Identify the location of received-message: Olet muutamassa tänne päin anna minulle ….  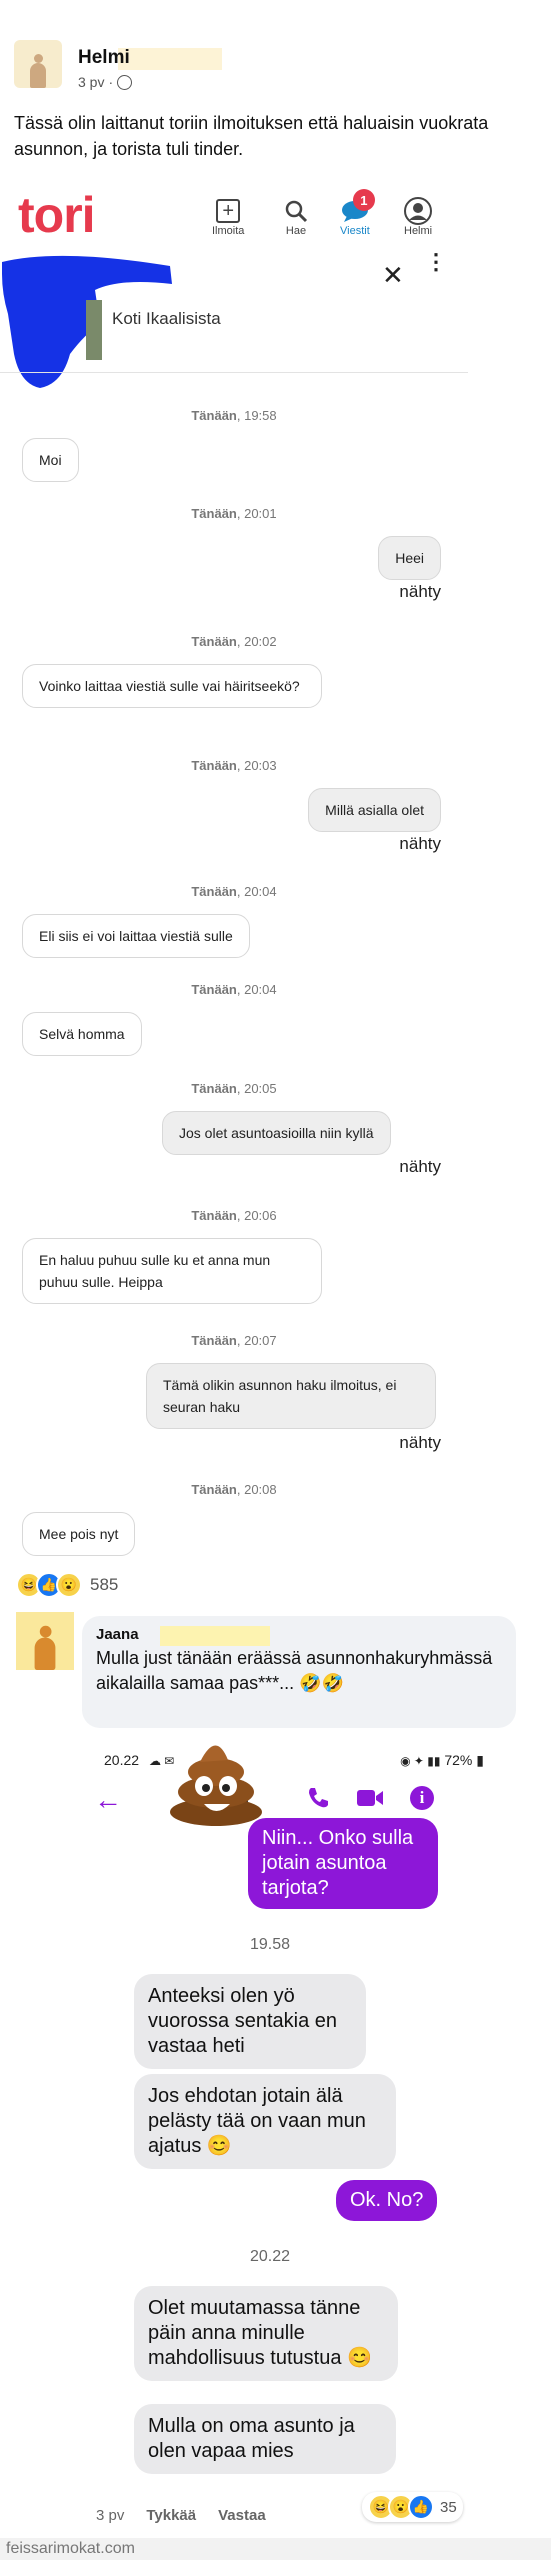
(266, 2333).